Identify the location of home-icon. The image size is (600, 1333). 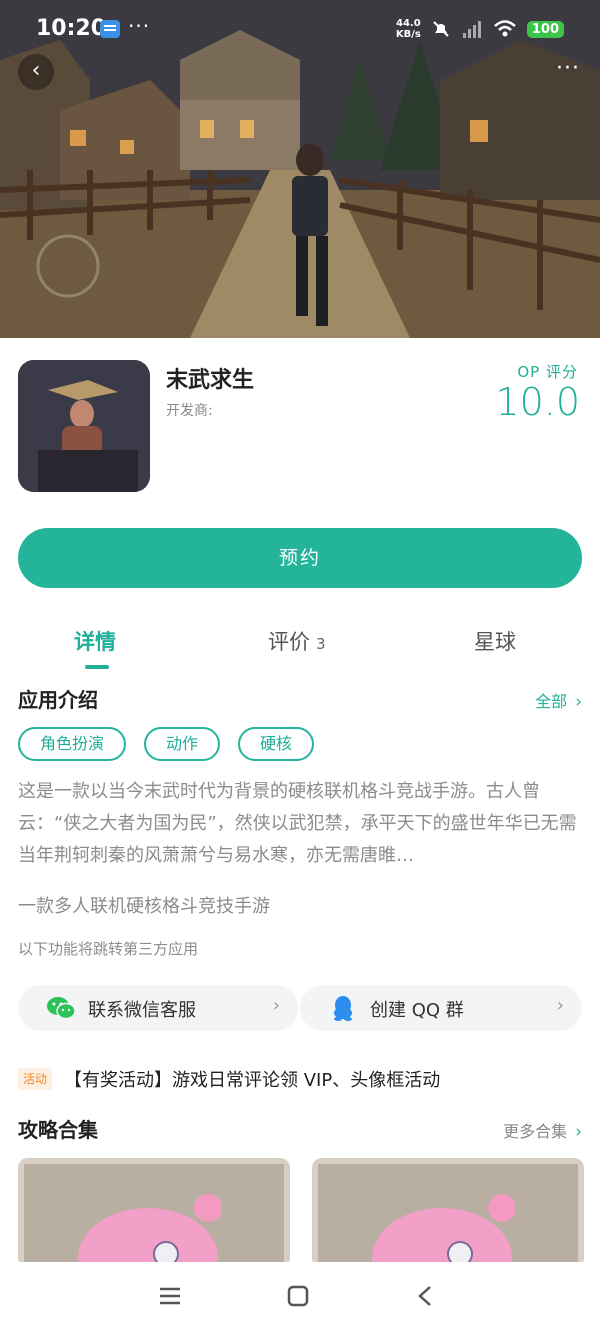
(298, 1296).